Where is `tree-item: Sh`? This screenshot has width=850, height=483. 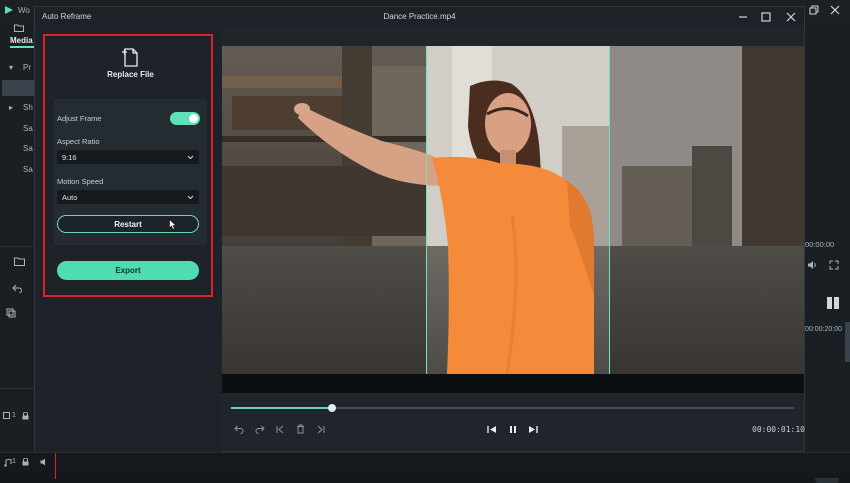
tree-item: Sh is located at coordinates (28, 107).